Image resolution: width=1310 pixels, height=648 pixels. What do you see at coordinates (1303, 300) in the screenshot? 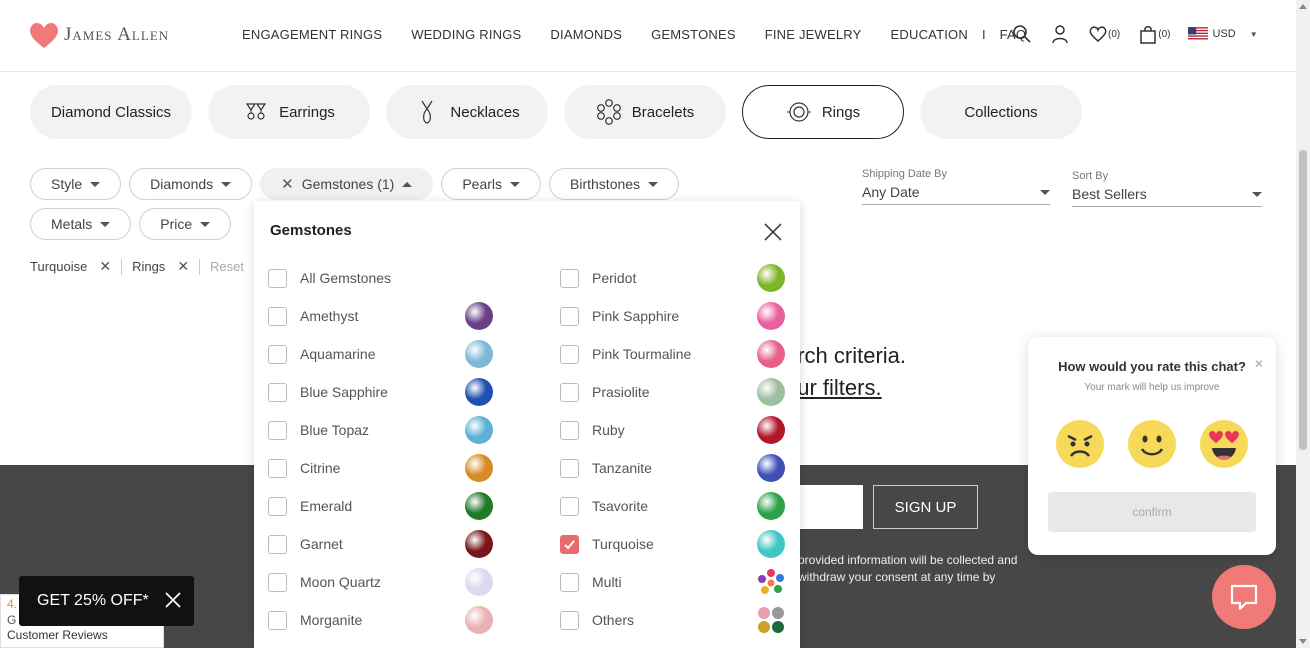
I see `scroll-thumb` at bounding box center [1303, 300].